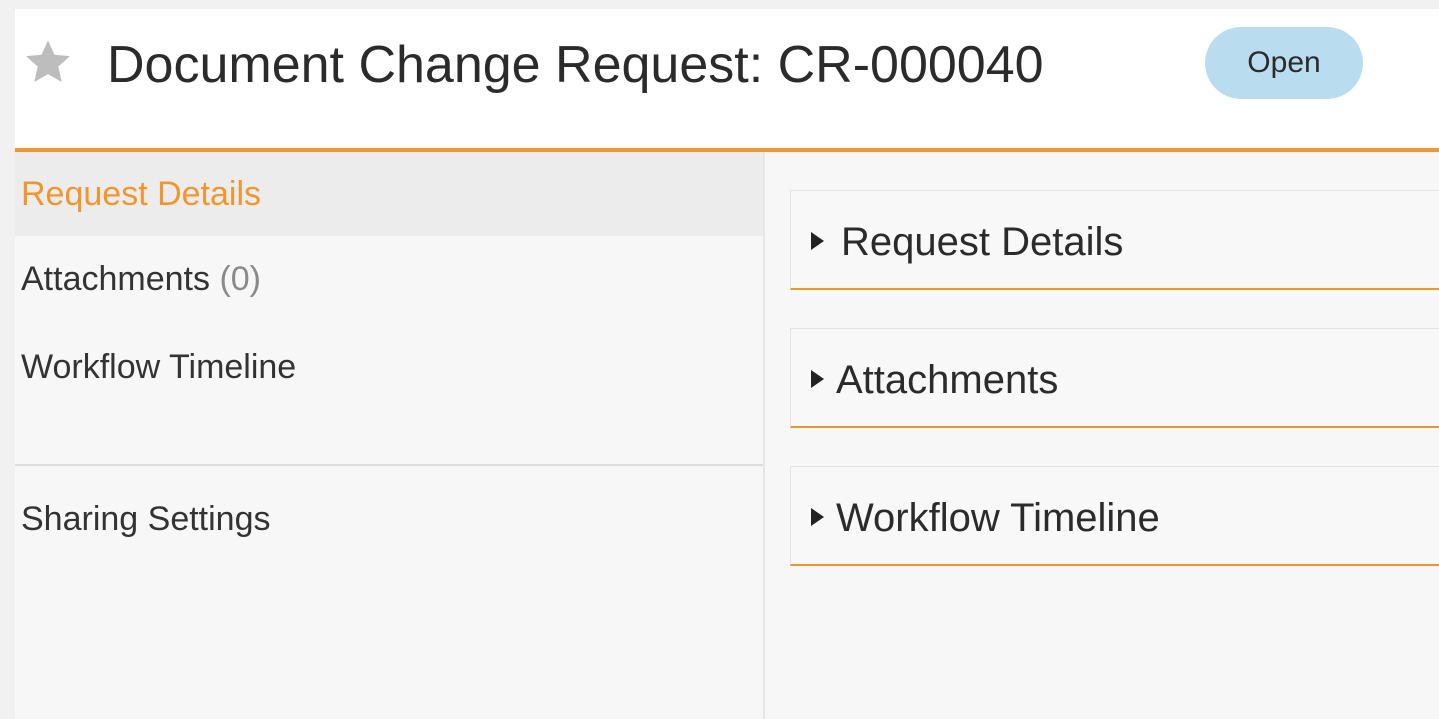 The width and height of the screenshot is (1439, 719). Describe the element at coordinates (389, 465) in the screenshot. I see `sidebar-divider` at that location.